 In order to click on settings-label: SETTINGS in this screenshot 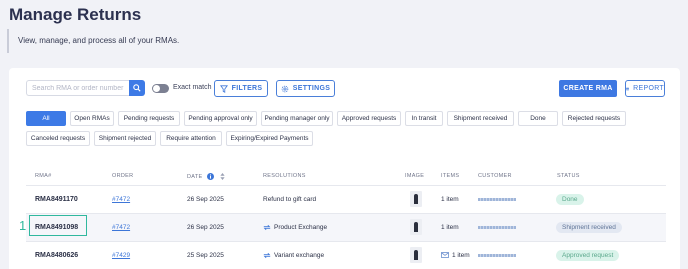, I will do `click(311, 88)`.